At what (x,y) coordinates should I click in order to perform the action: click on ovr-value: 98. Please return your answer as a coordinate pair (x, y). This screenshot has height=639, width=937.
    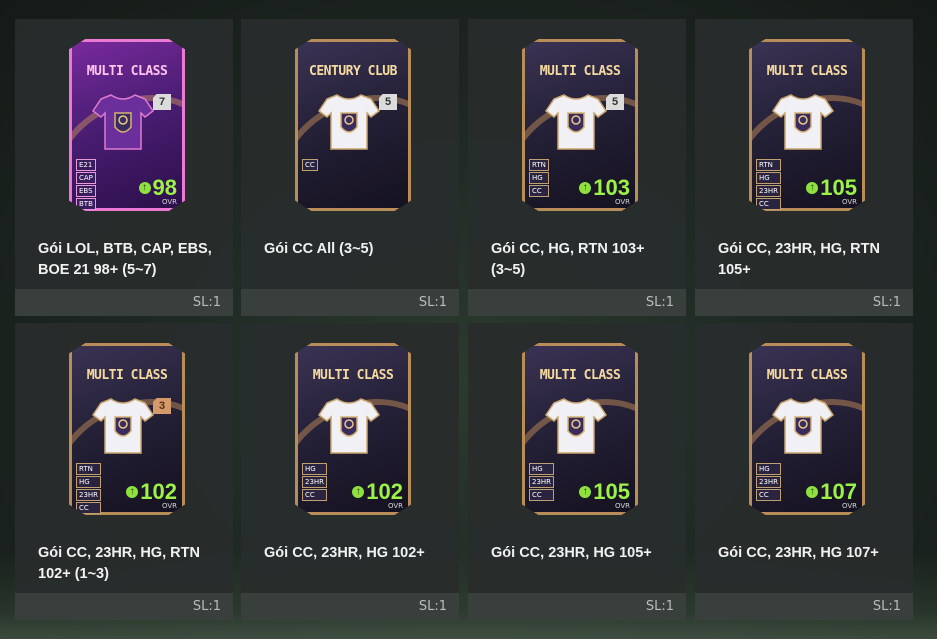
    Looking at the image, I should click on (164, 187).